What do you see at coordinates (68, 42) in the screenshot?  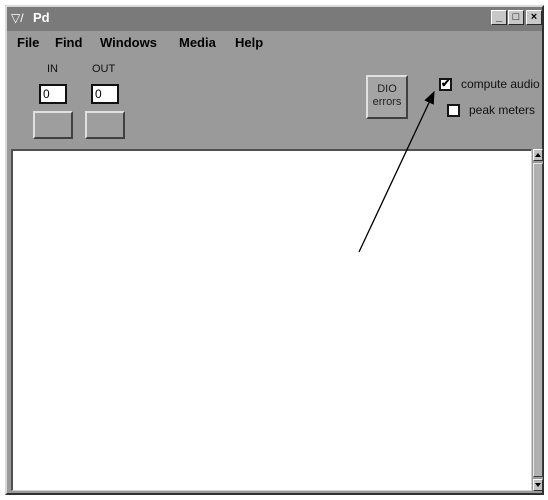 I see `menu-find: Find` at bounding box center [68, 42].